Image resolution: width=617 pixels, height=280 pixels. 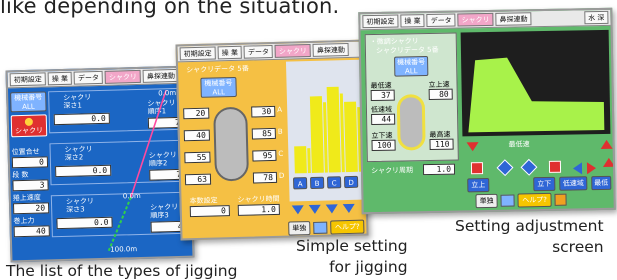 What do you see at coordinates (31, 231) in the screenshot?
I see `wind-force-value: 40` at bounding box center [31, 231].